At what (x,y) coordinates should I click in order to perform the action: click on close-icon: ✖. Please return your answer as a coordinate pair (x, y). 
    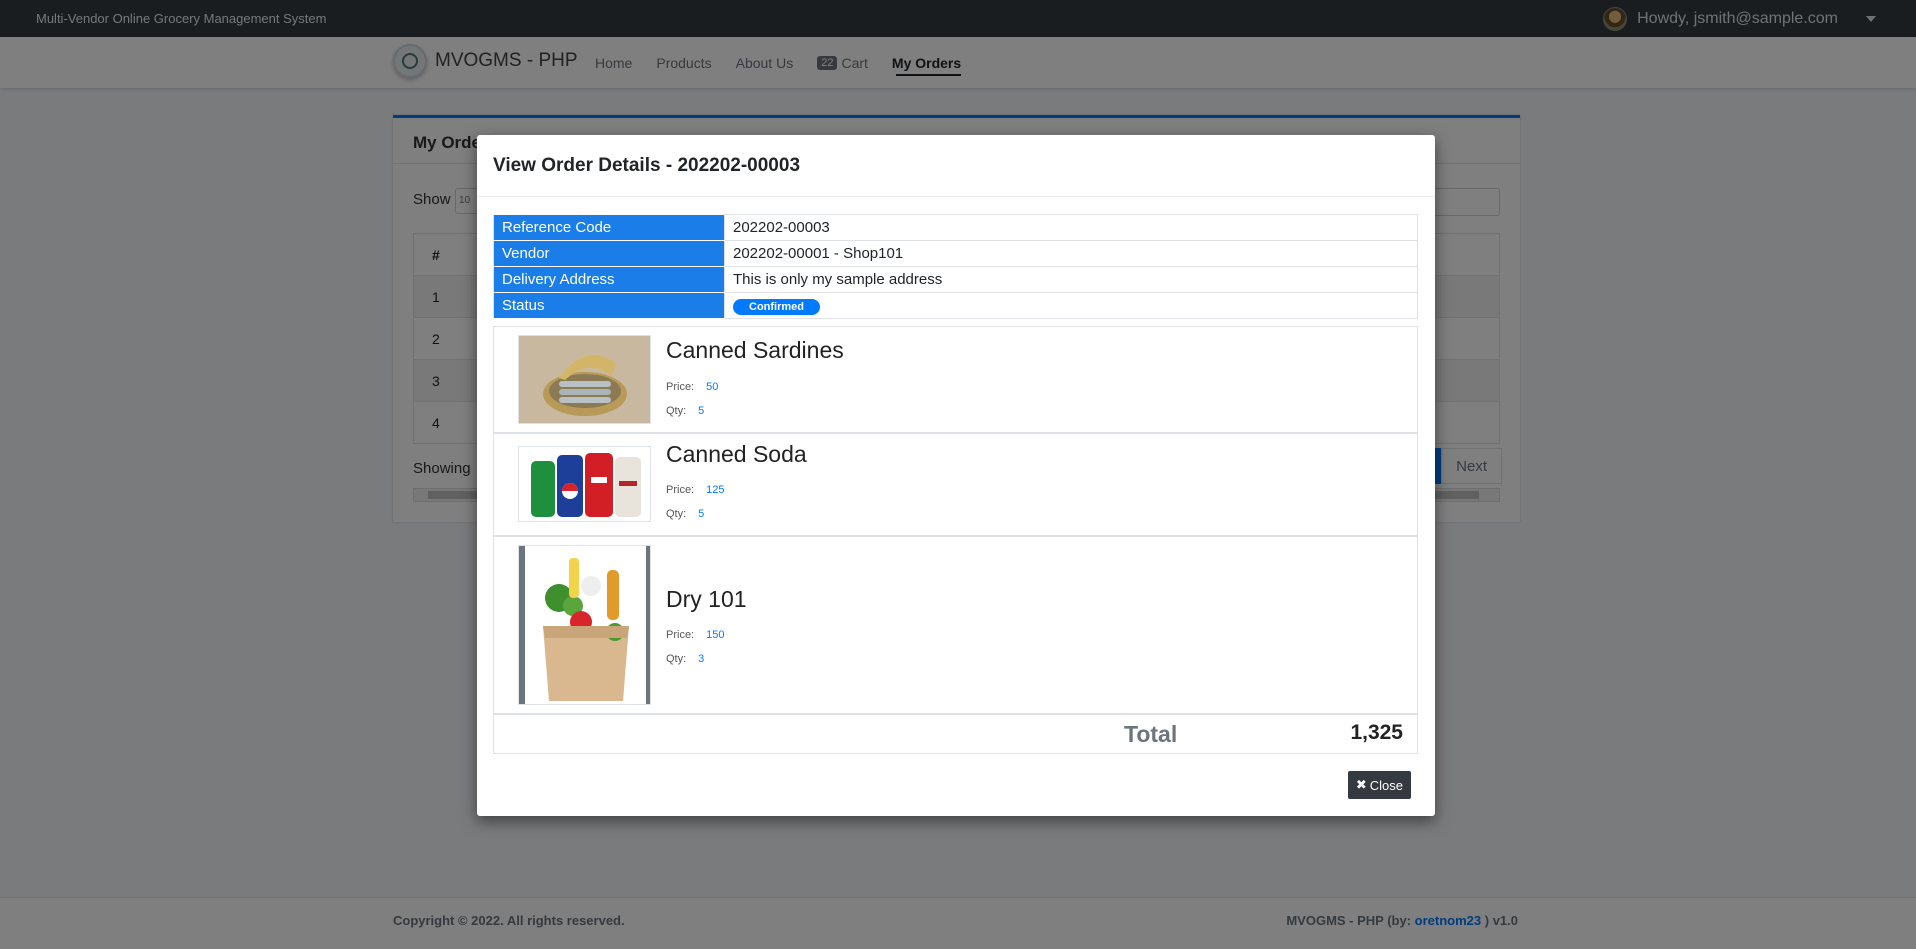
    Looking at the image, I should click on (1361, 784).